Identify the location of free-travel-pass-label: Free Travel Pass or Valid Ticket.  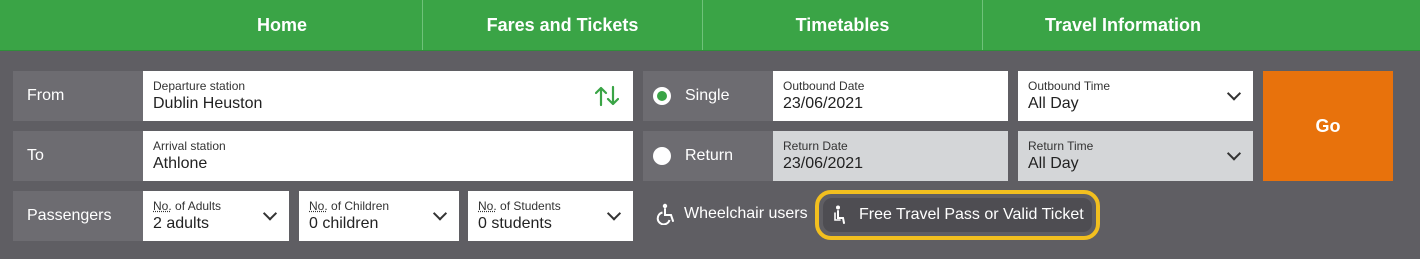
(971, 214).